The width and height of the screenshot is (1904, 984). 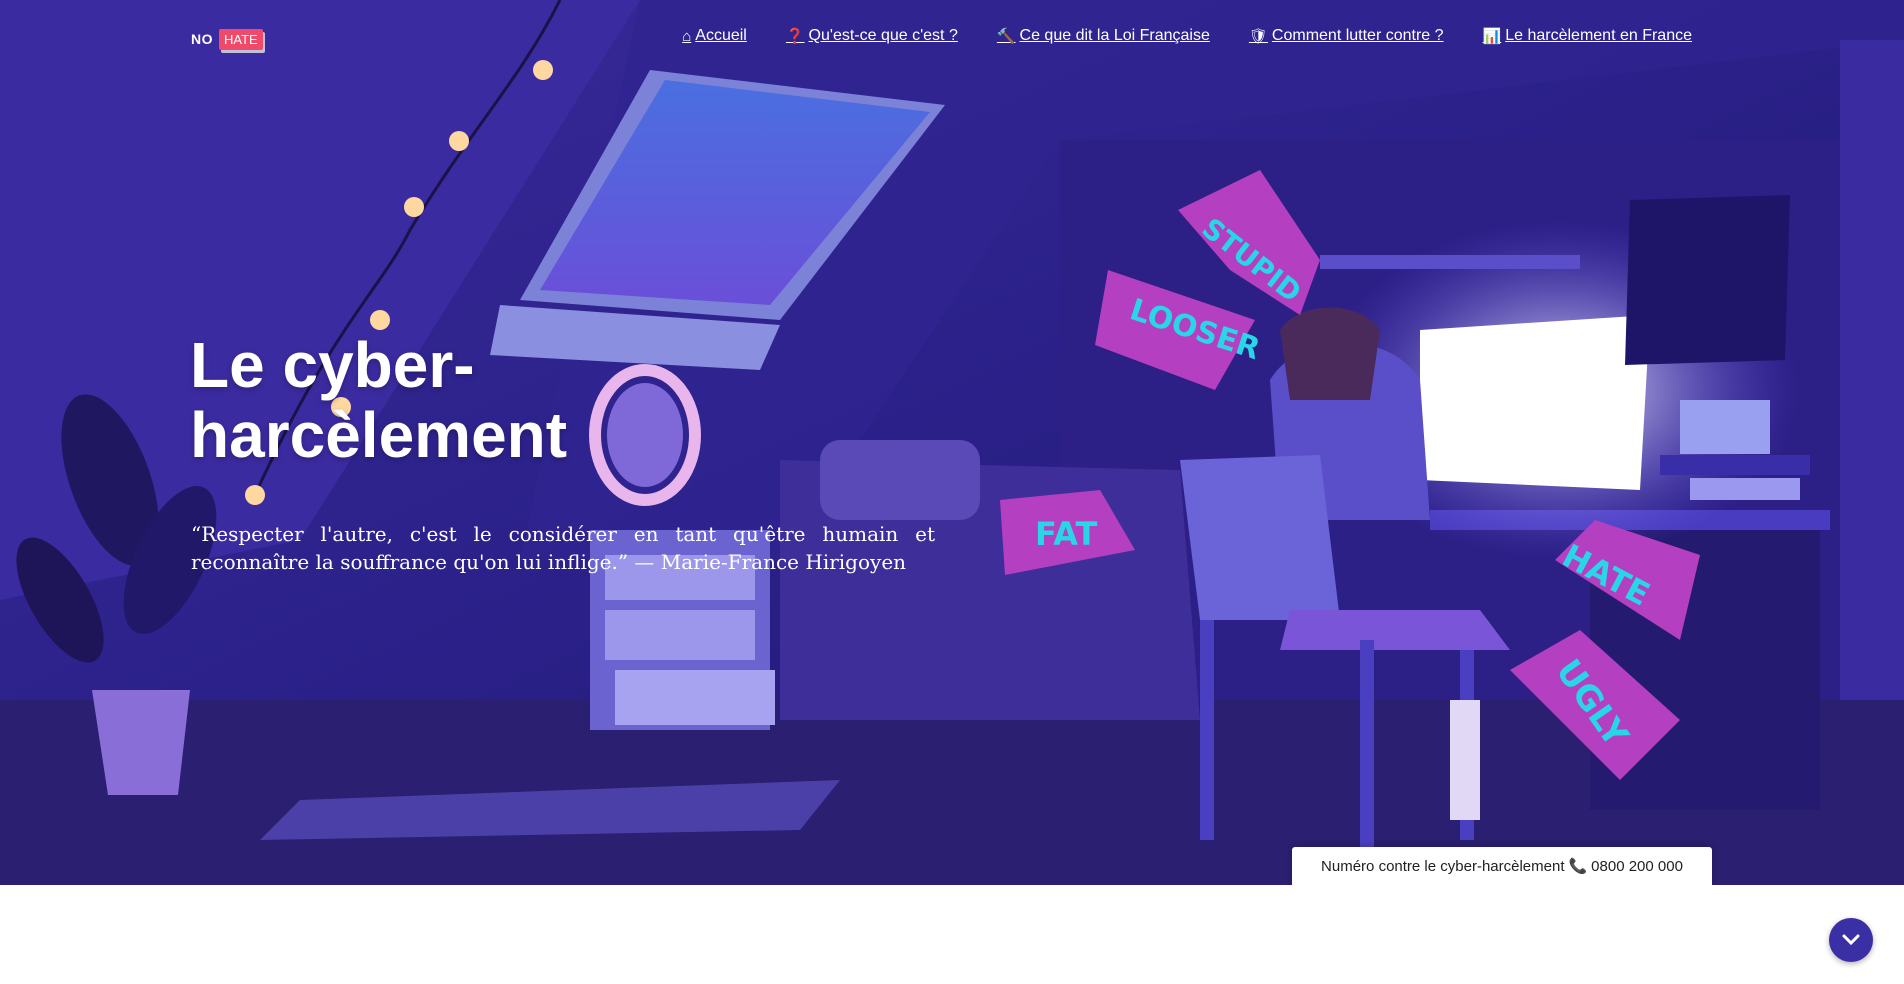 What do you see at coordinates (202, 39) in the screenshot?
I see `logo-no: NO` at bounding box center [202, 39].